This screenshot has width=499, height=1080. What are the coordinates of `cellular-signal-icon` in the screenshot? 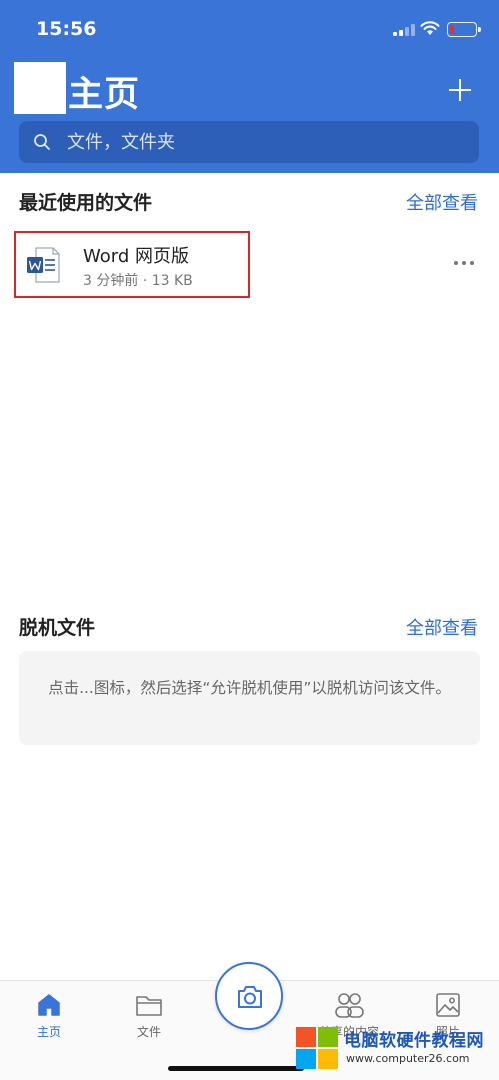 It's located at (404, 30).